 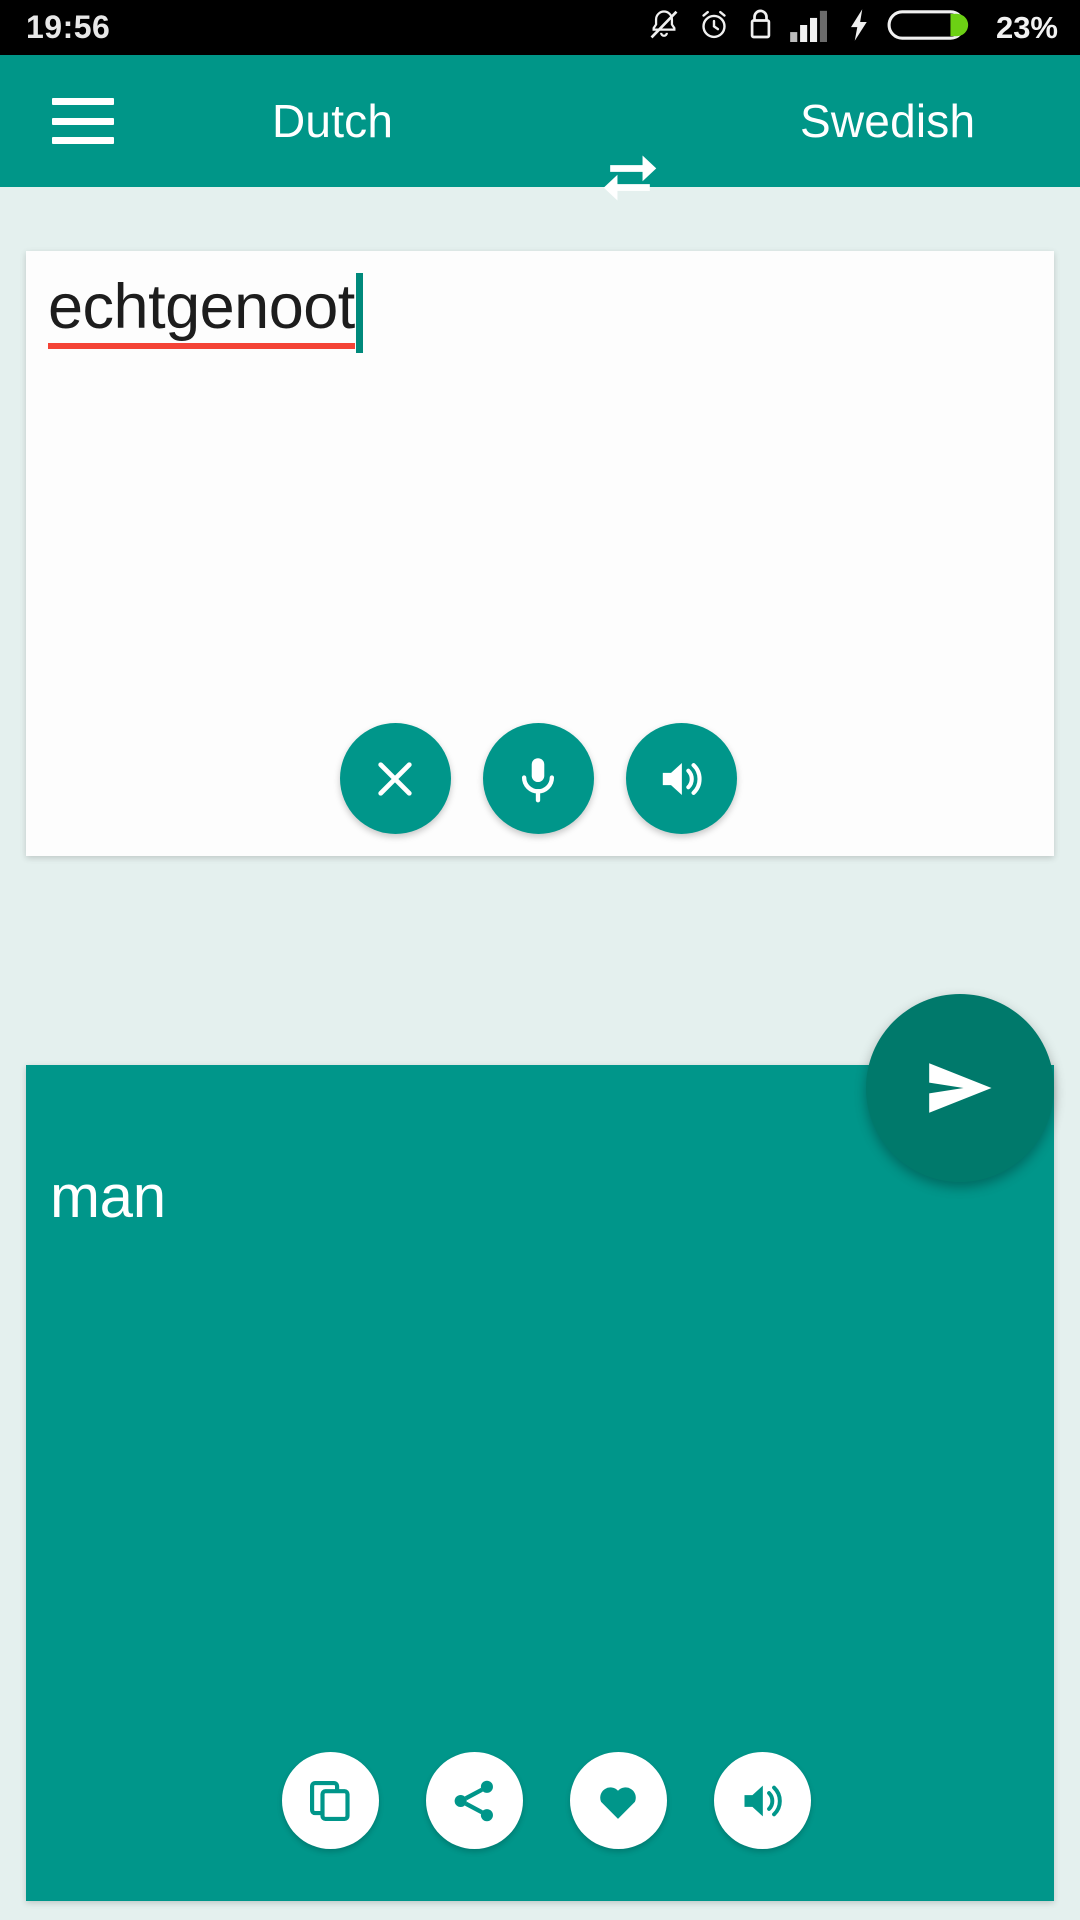 What do you see at coordinates (540, 1800) in the screenshot?
I see `result-actions` at bounding box center [540, 1800].